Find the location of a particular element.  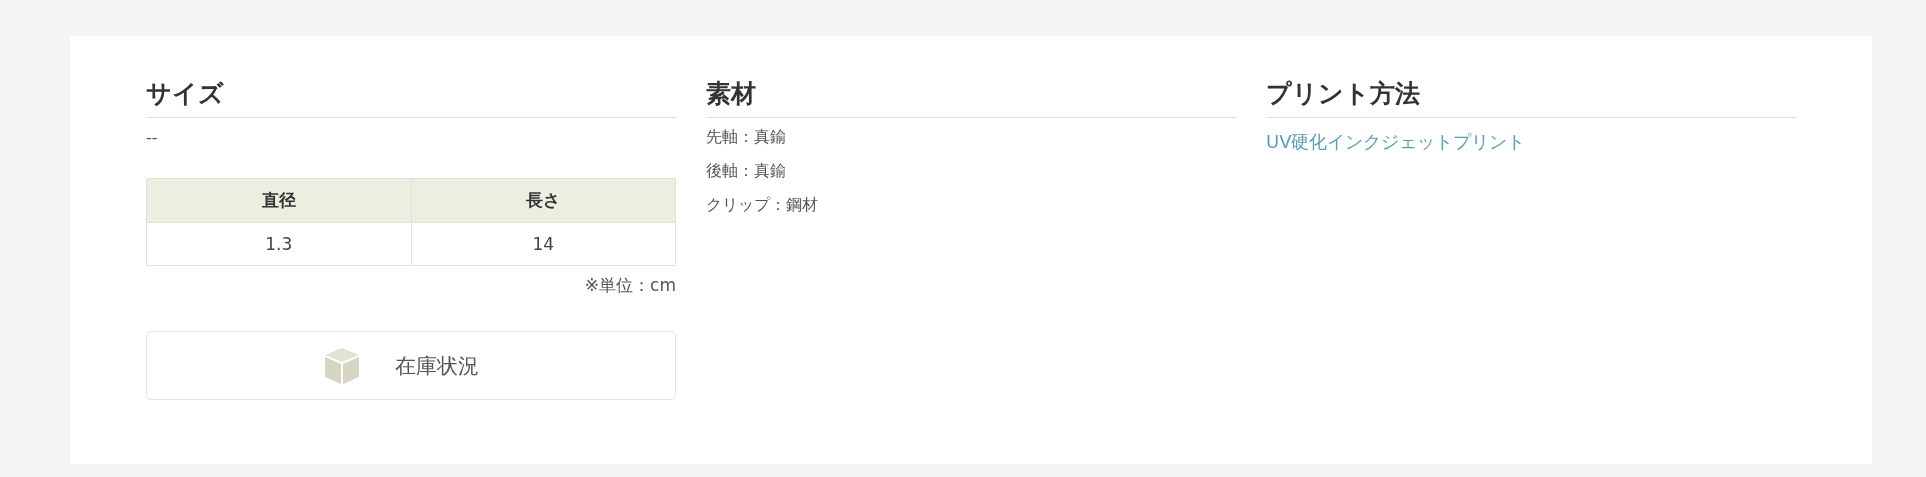

table-header: 直径 is located at coordinates (278, 200).